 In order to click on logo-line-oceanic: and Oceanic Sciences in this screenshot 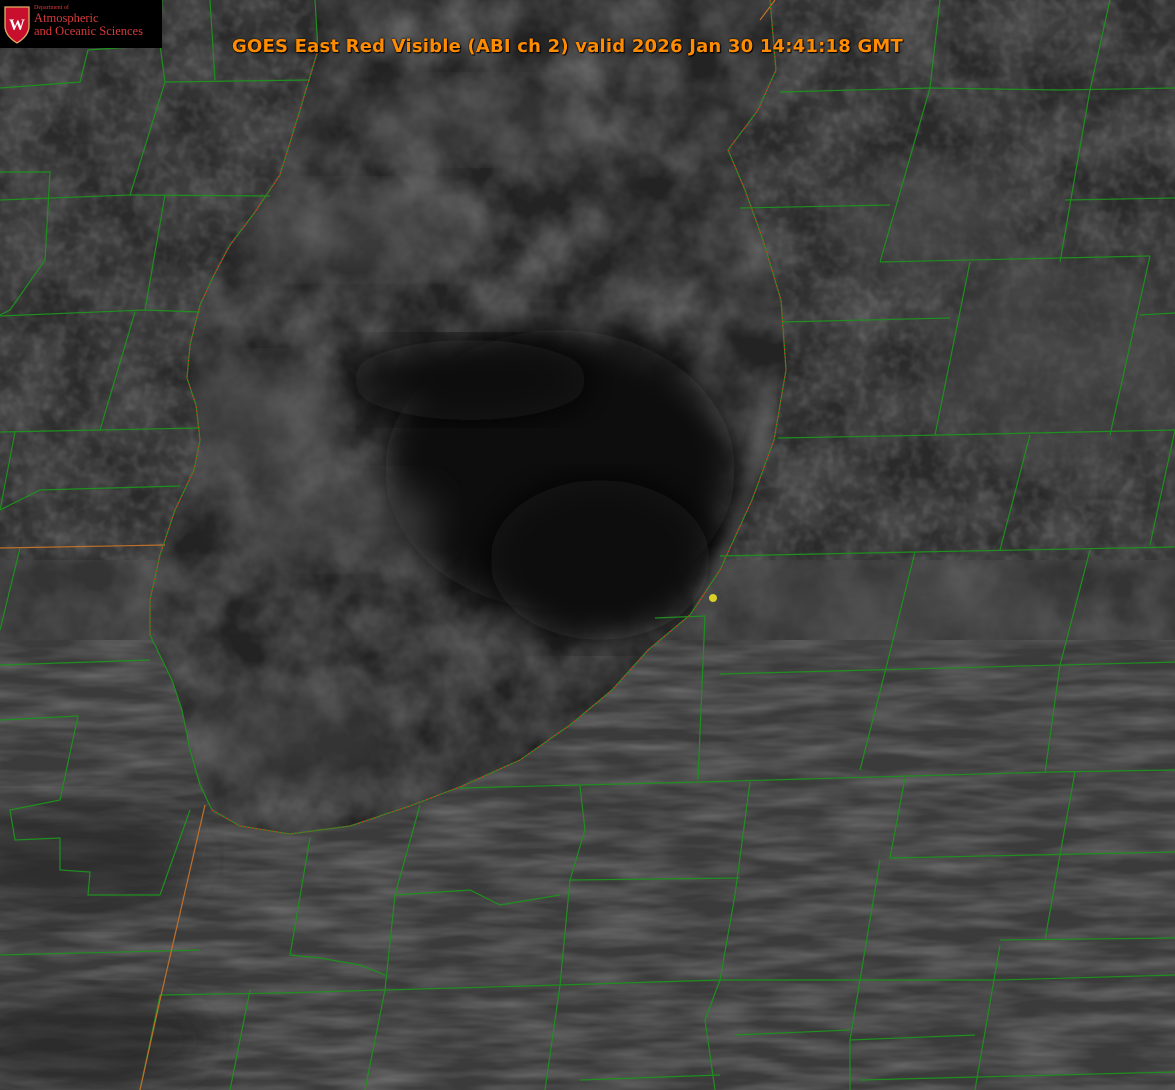, I will do `click(88, 31)`.